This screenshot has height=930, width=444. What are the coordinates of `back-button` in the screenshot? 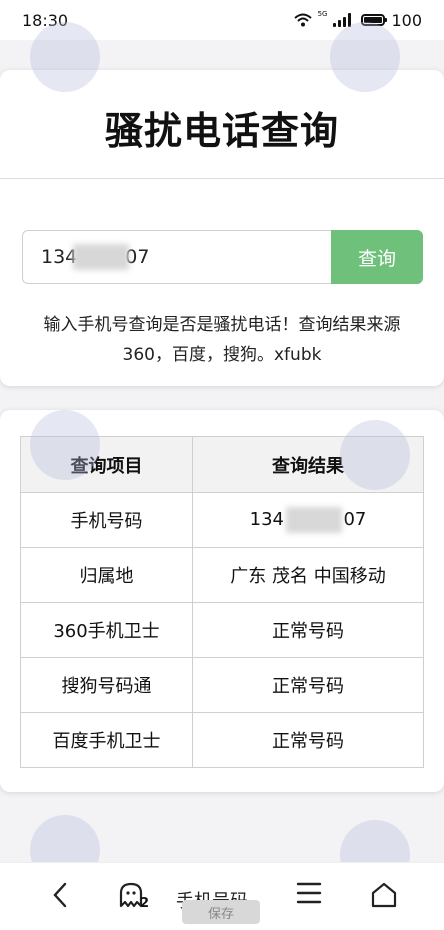 It's located at (60, 895).